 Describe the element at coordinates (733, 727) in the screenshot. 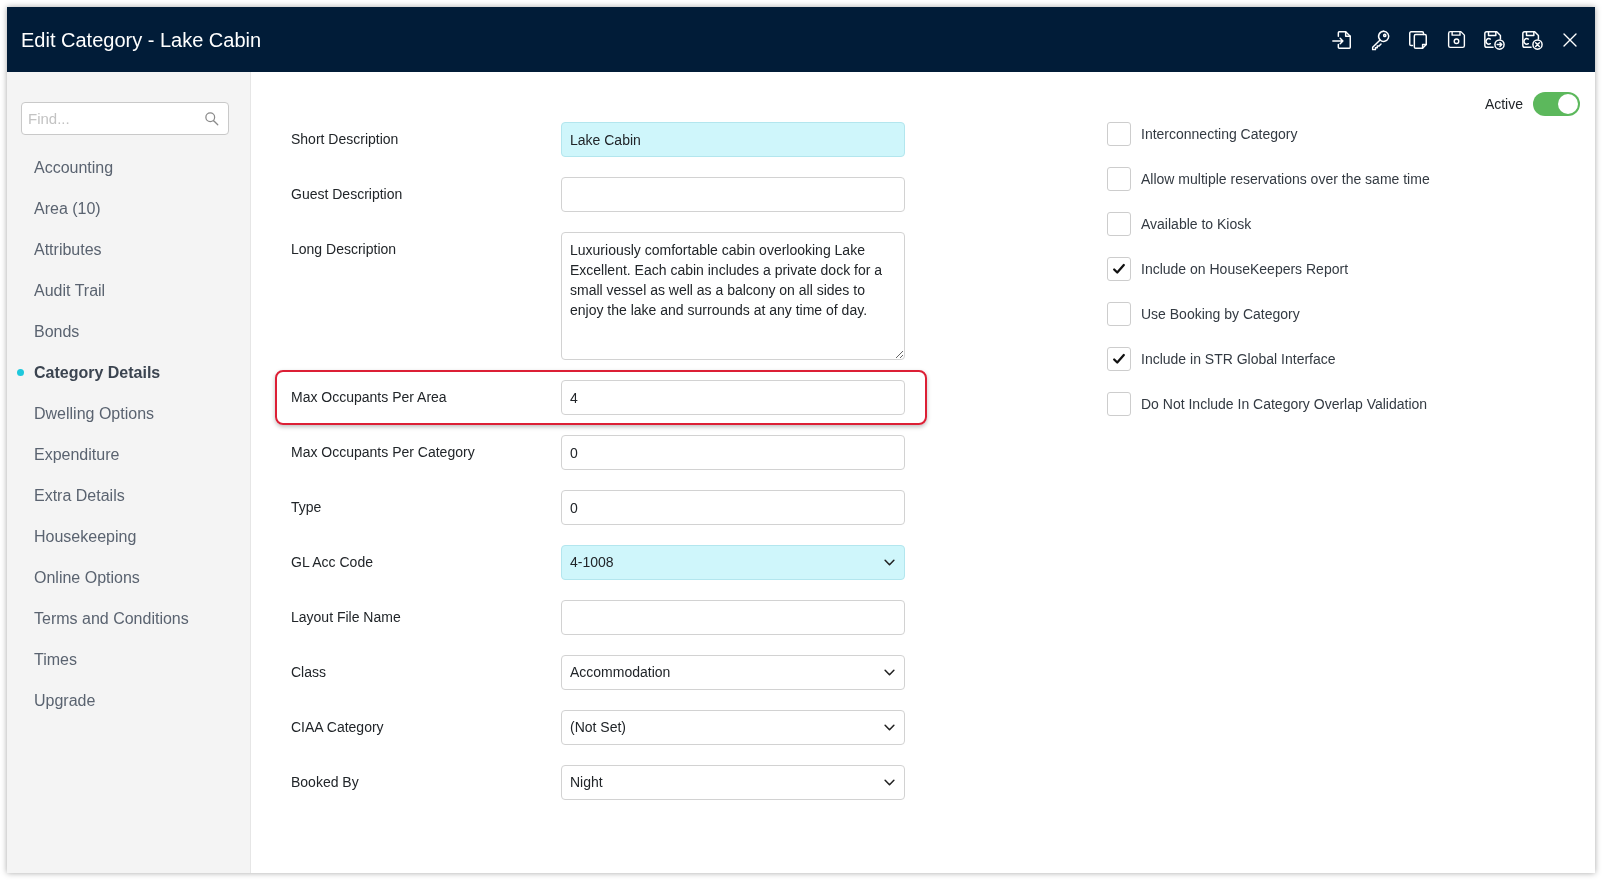

I see `select-field: (Not Set)` at that location.